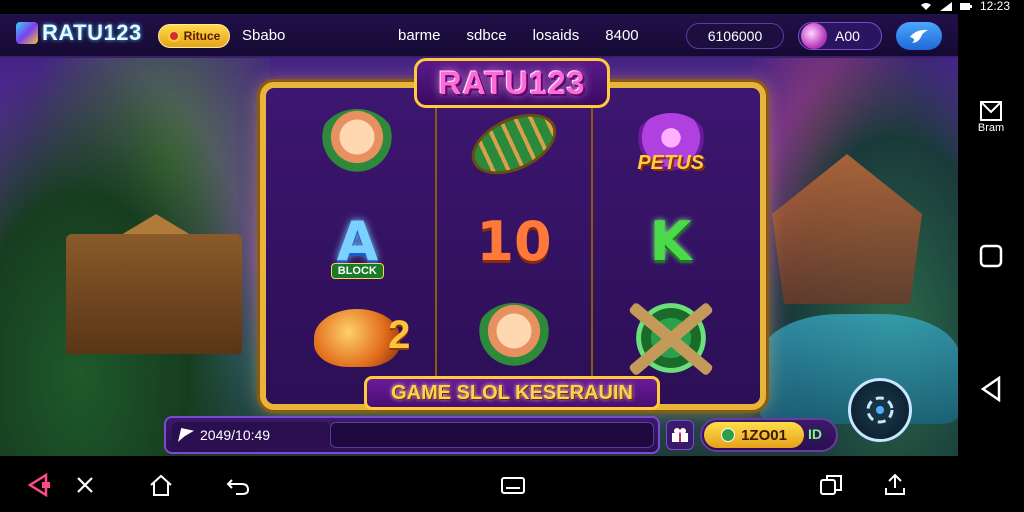 This screenshot has width=1024, height=512. I want to click on window-icon, so click(513, 485).